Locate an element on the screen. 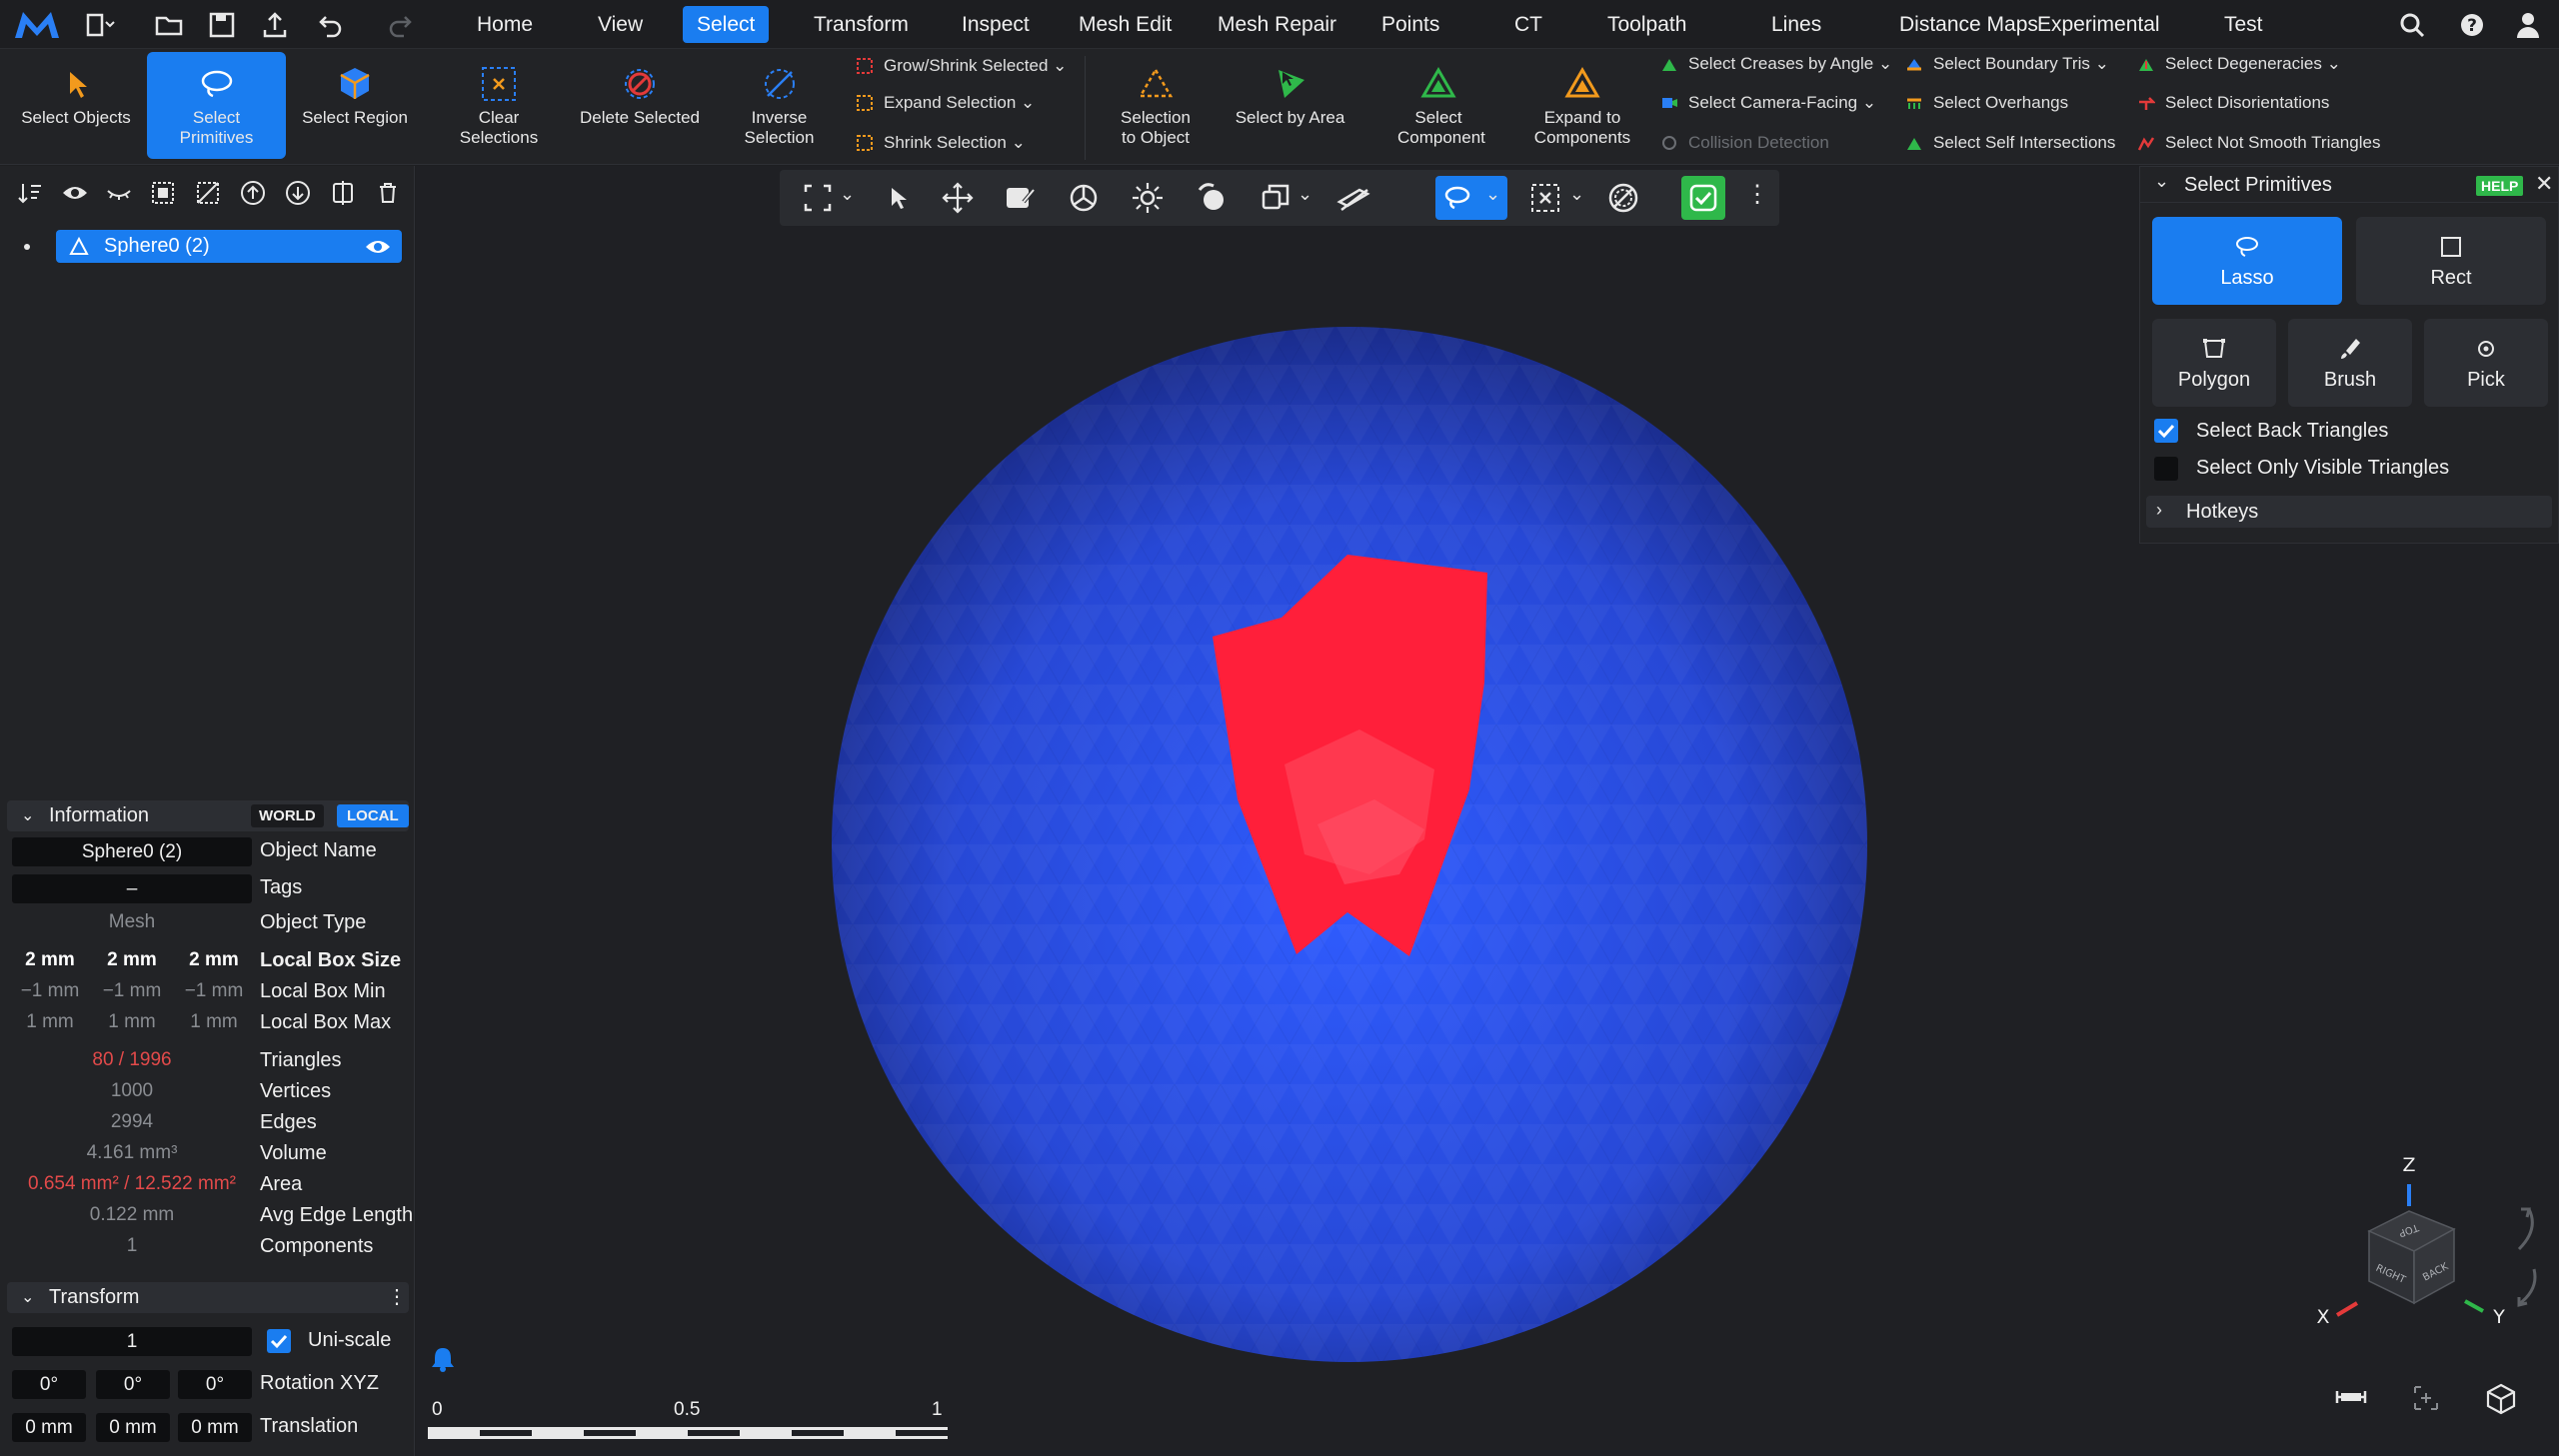 This screenshot has height=1456, width=2559. view-cube-gizmo: TOP RIGHT BACK Z X Y is located at coordinates (2429, 1239).